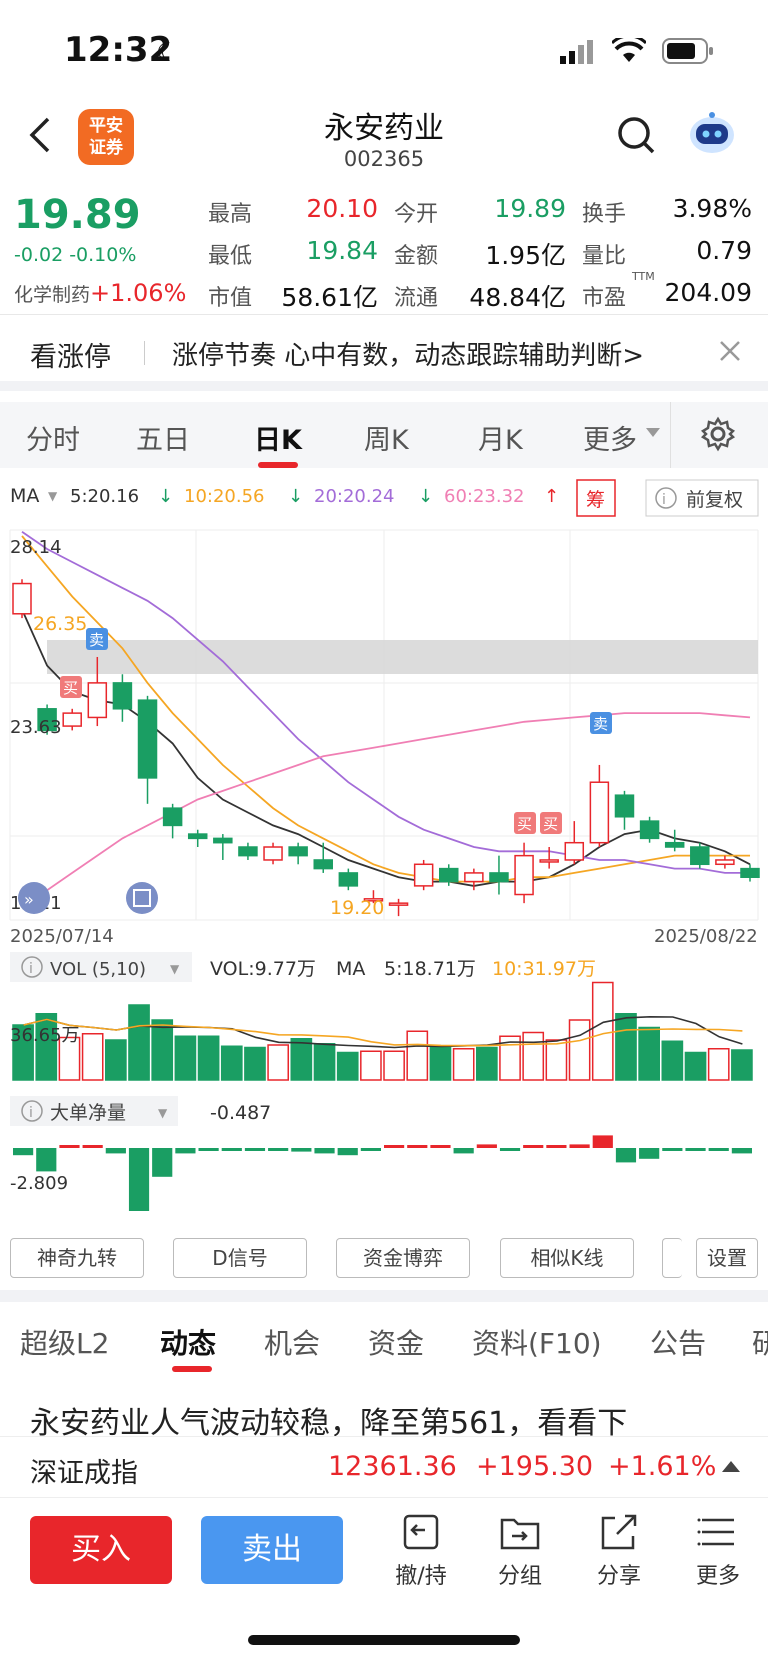  I want to click on capital-game-button: 资金博弈, so click(403, 1258).